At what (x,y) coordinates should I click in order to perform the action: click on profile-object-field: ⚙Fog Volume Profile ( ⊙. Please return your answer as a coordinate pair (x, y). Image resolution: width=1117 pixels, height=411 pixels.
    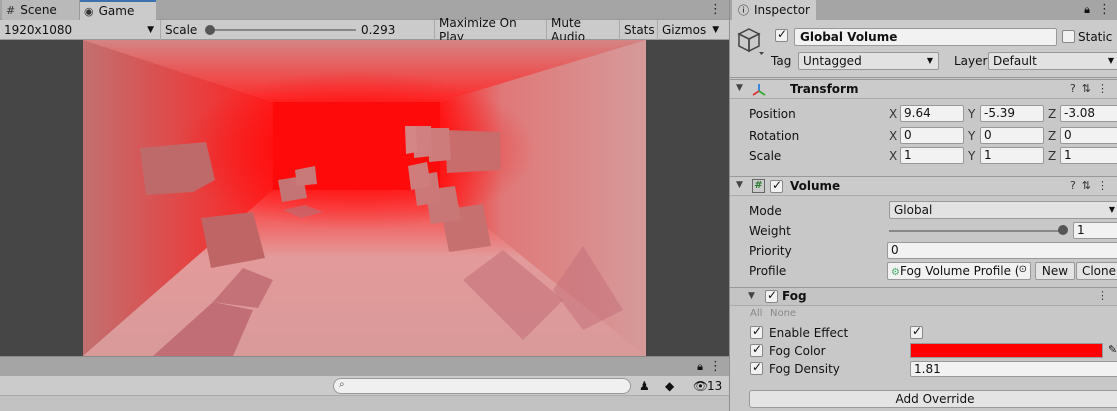
    Looking at the image, I should click on (959, 271).